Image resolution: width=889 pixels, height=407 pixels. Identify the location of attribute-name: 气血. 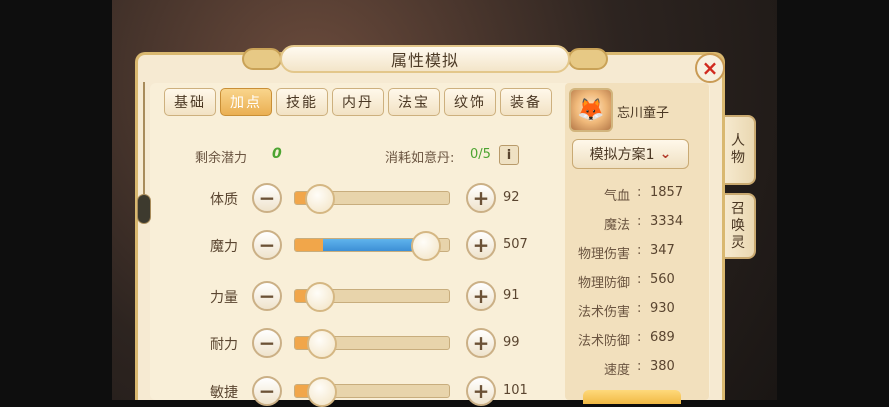
(616, 196).